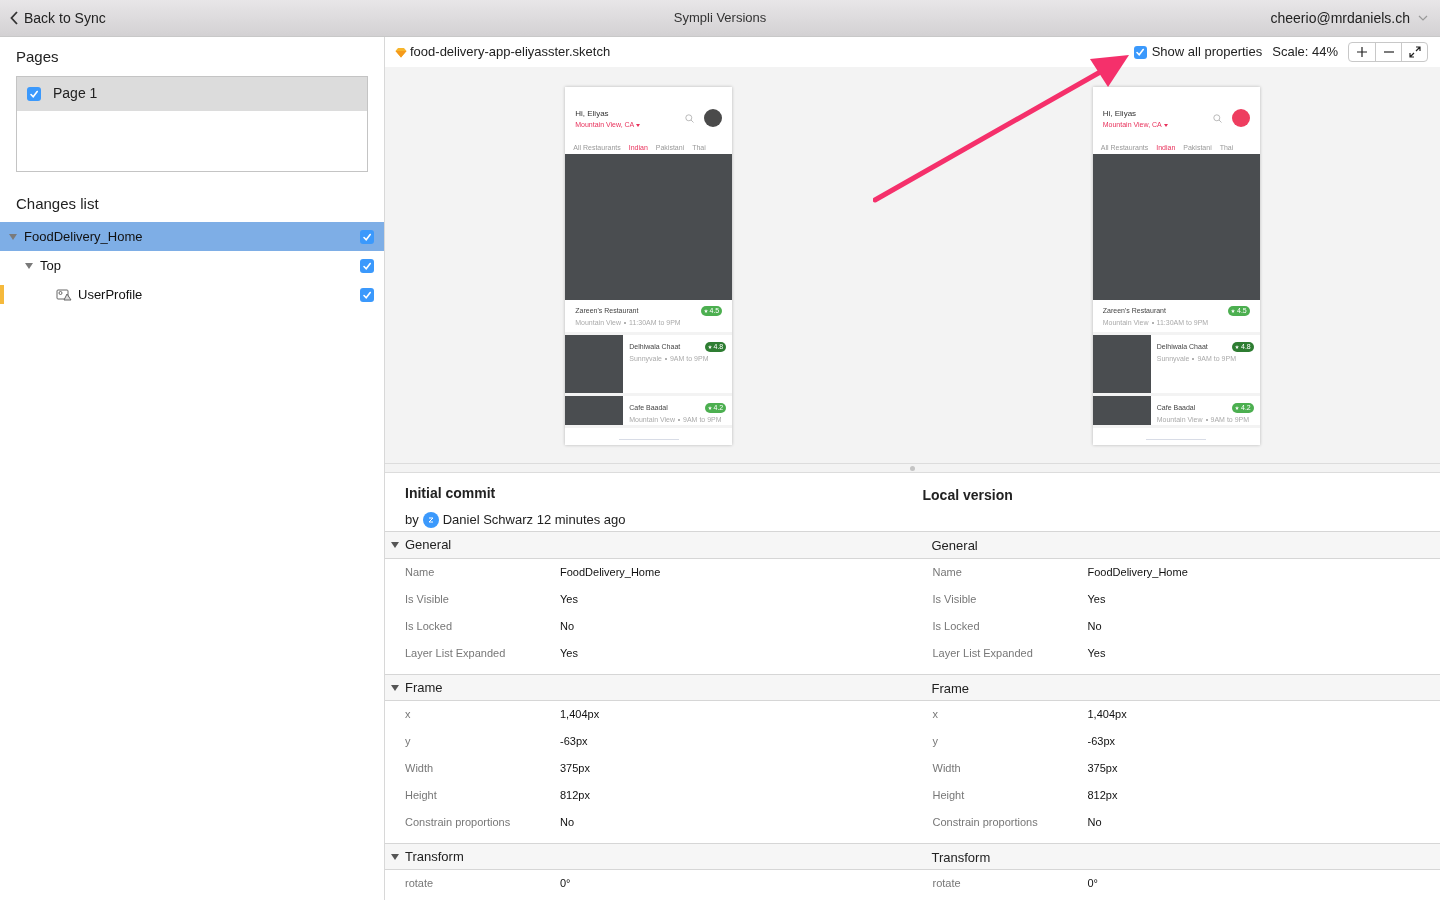 This screenshot has height=900, width=1440. Describe the element at coordinates (1305, 52) in the screenshot. I see `scale-label: Scale: 44%` at that location.